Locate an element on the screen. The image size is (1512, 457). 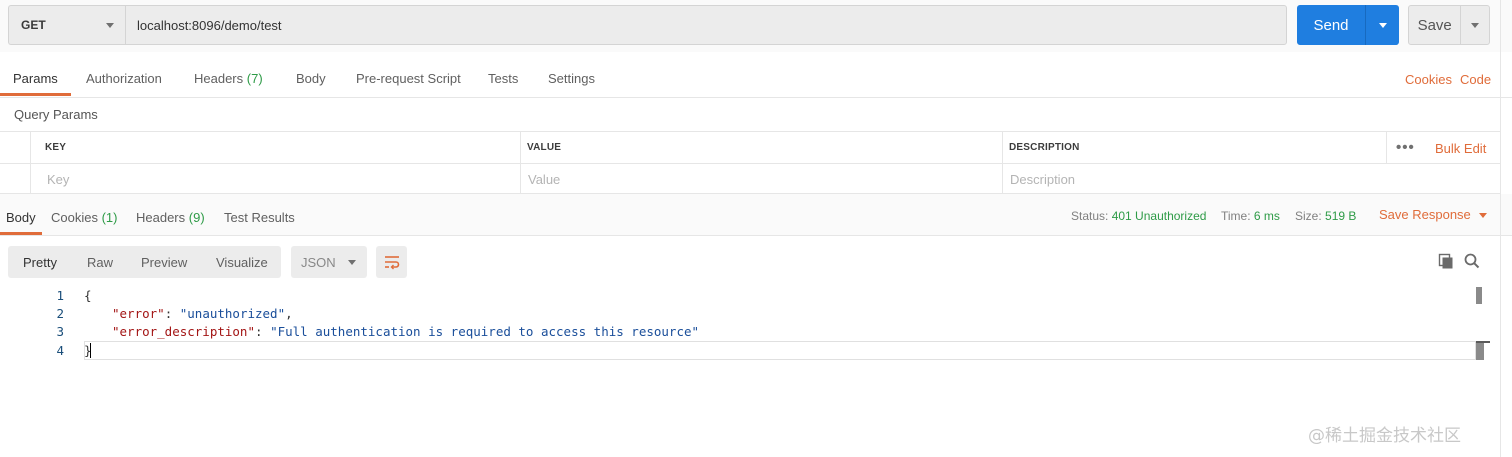
tab-params: Params is located at coordinates (35, 78).